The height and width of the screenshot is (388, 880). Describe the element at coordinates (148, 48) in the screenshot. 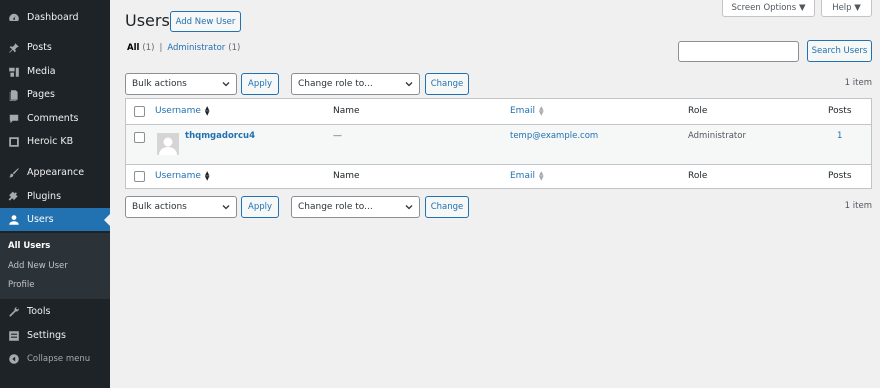

I see `filter-all-count: (1)` at that location.